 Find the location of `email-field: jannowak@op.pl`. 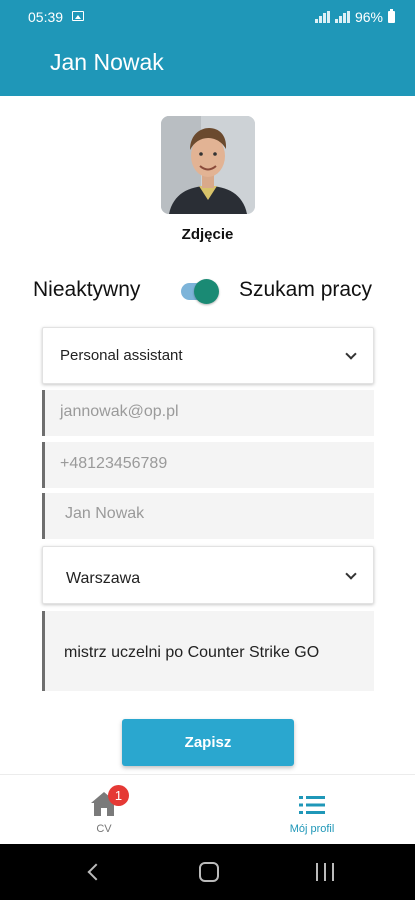

email-field: jannowak@op.pl is located at coordinates (208, 413).